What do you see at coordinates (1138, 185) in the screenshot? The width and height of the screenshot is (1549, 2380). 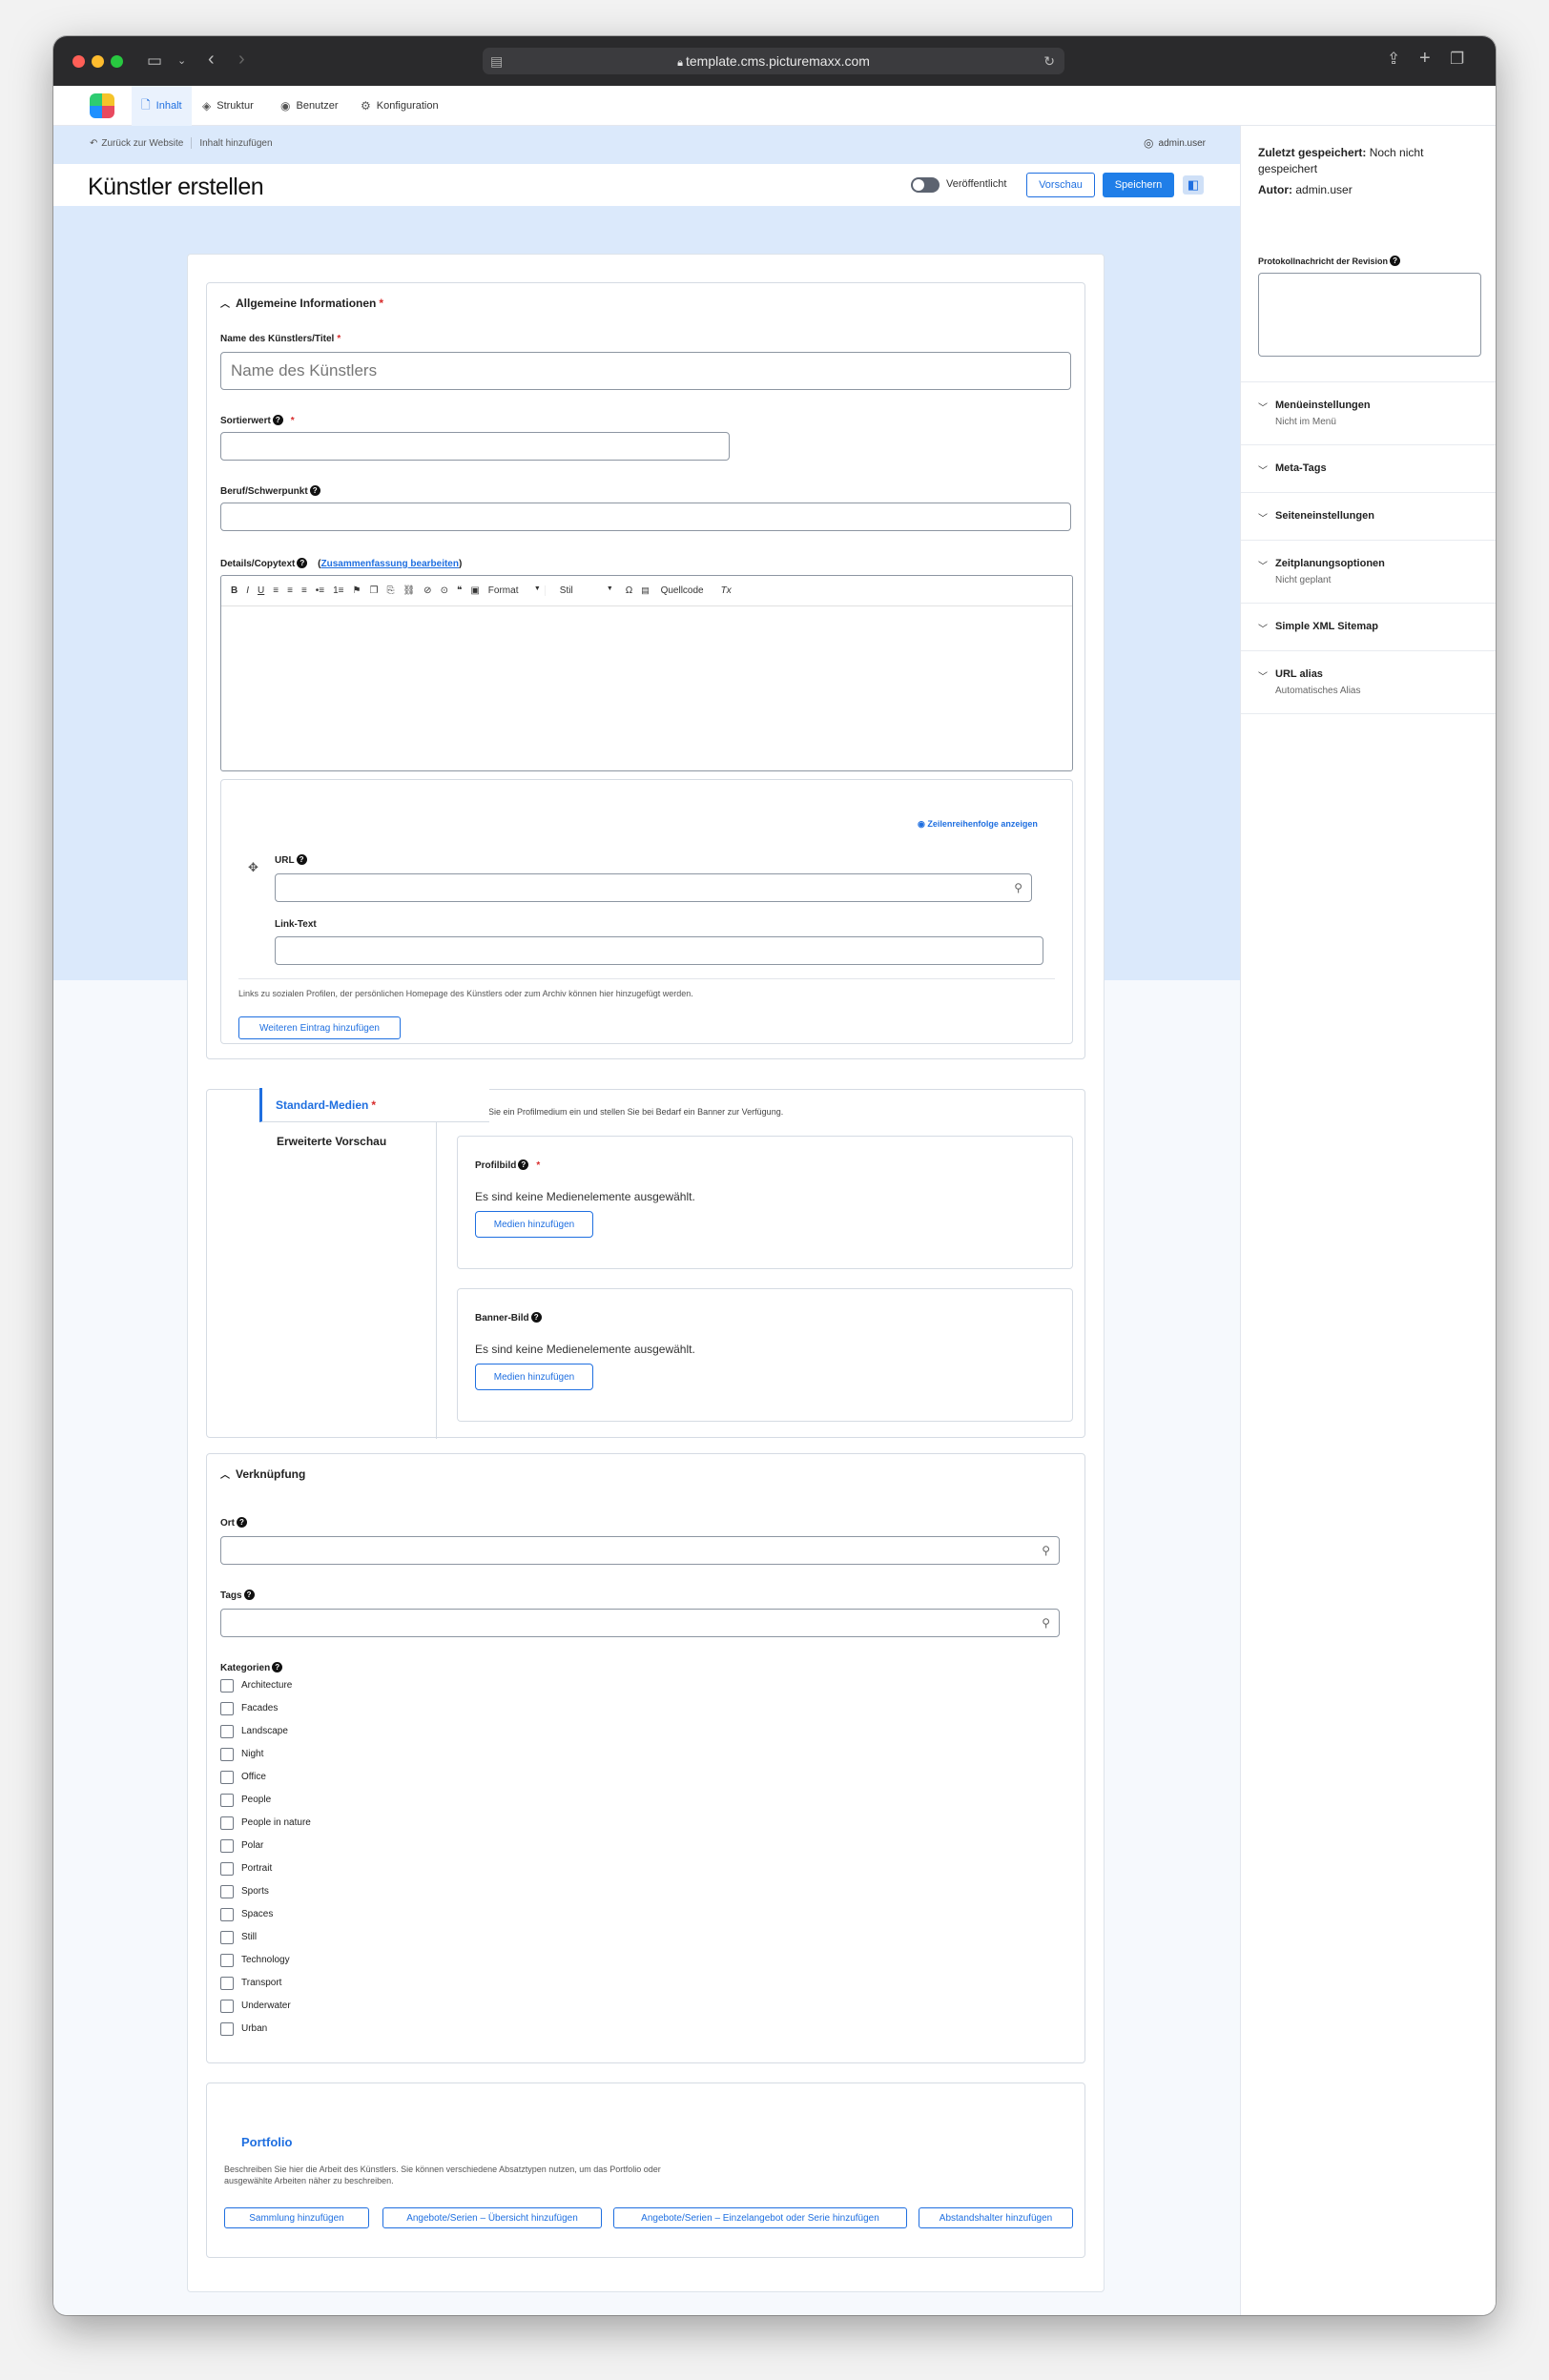 I see `save-button: Speichern` at bounding box center [1138, 185].